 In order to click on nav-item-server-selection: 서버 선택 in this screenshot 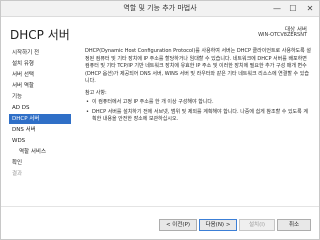, I will do `click(36, 75)`.